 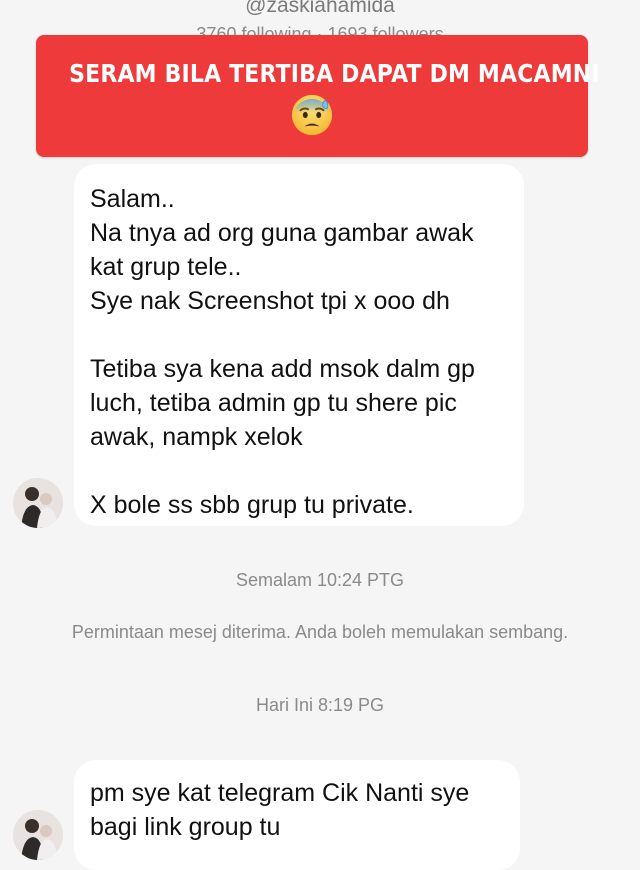 What do you see at coordinates (320, 8) in the screenshot?
I see `profile-handle: @zaskiahamida` at bounding box center [320, 8].